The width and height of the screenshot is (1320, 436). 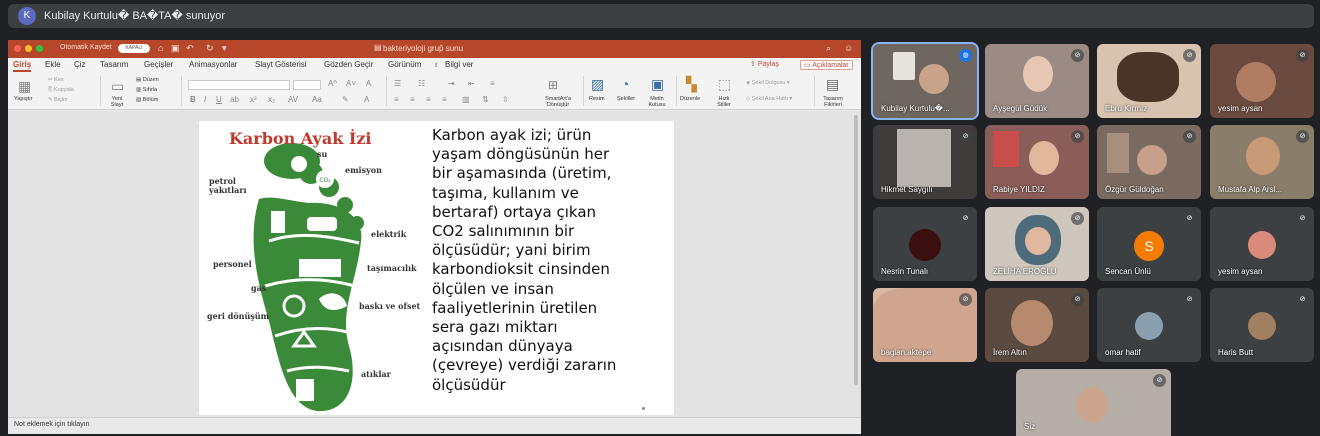 I want to click on comments-button: ▭ Açıklamalar, so click(x=826, y=65).